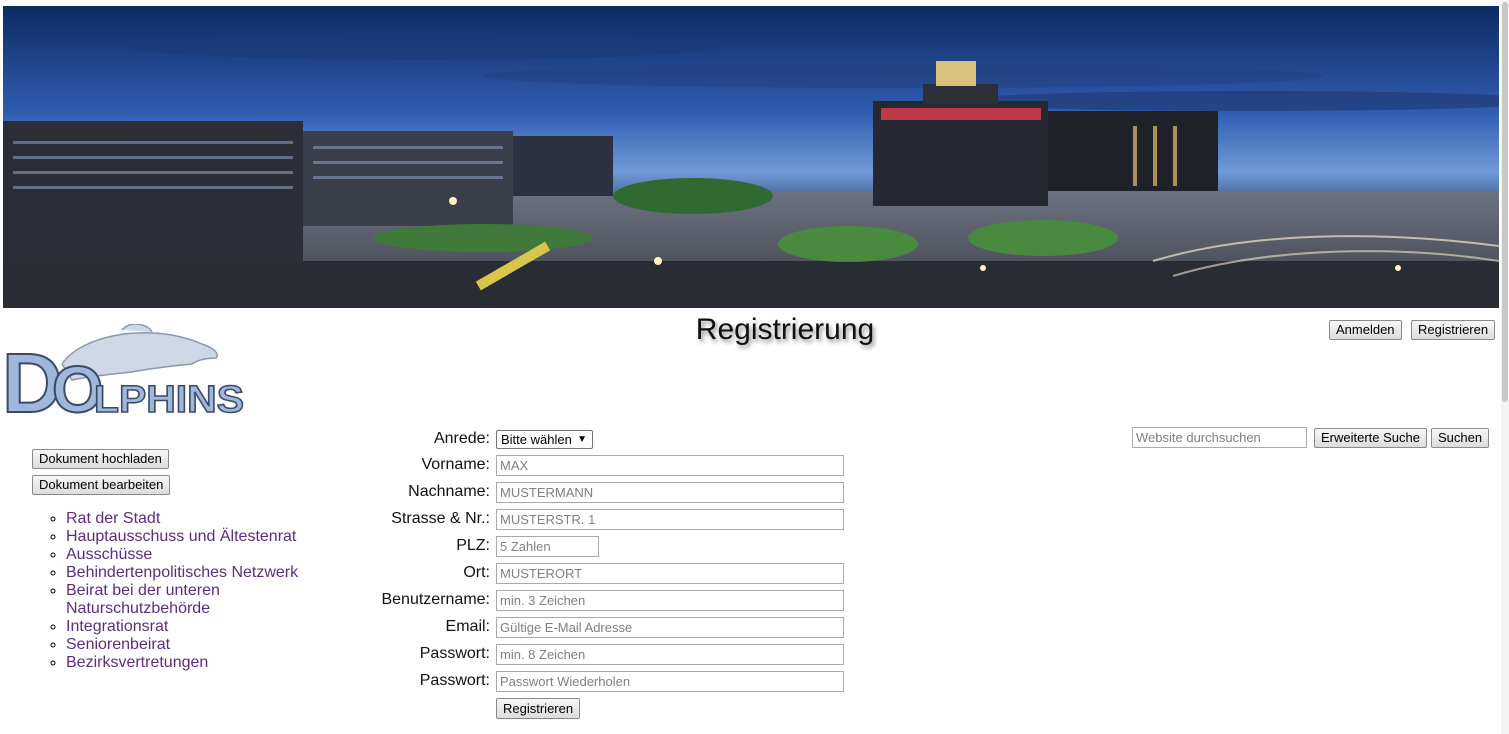  What do you see at coordinates (670, 492) in the screenshot?
I see `nachname-input` at bounding box center [670, 492].